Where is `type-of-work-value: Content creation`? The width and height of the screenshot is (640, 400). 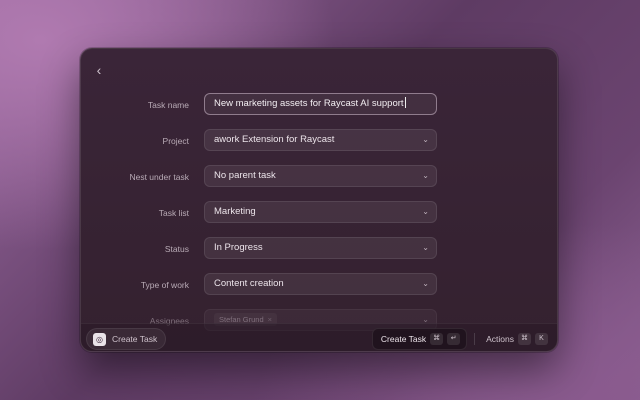 type-of-work-value: Content creation is located at coordinates (249, 283).